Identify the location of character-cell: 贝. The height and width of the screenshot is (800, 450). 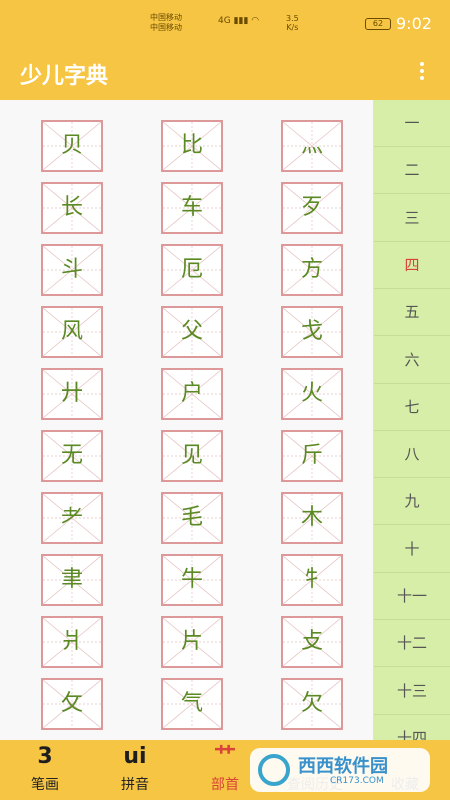
(72, 146).